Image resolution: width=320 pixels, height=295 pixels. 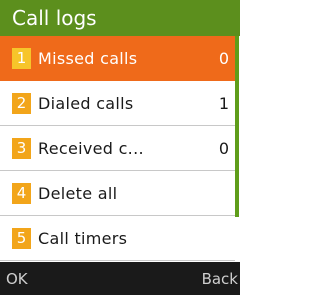 What do you see at coordinates (83, 238) in the screenshot?
I see `item-label: Call timers` at bounding box center [83, 238].